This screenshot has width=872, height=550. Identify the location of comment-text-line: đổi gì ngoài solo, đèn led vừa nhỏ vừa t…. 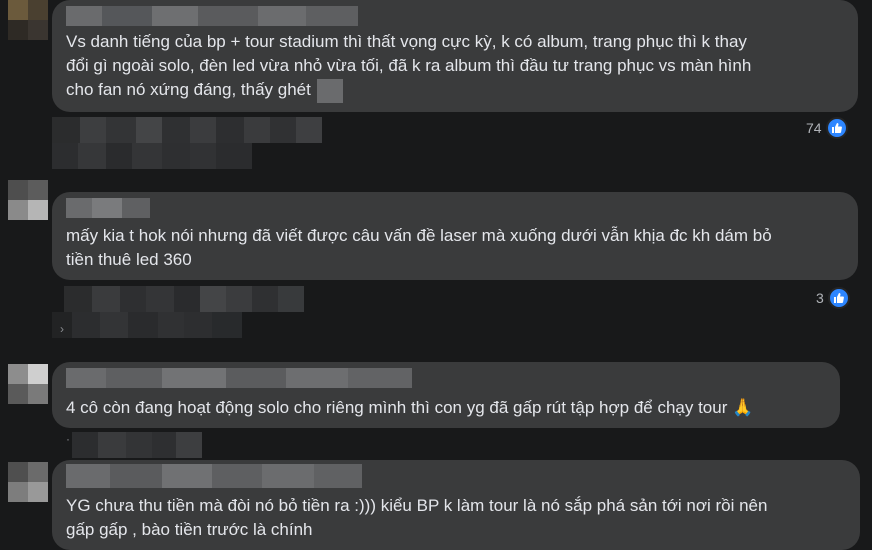
(409, 65).